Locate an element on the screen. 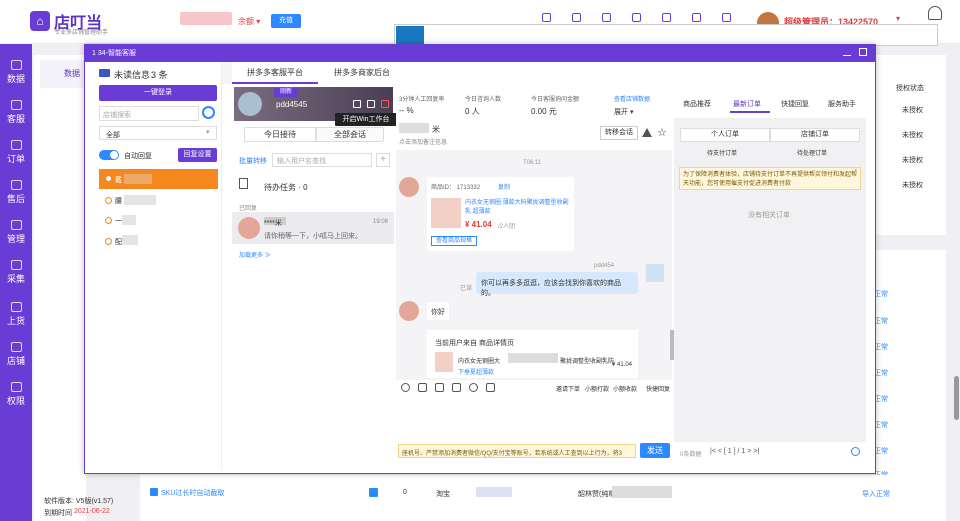  shop-data-link: 查看店铺数据 is located at coordinates (632, 98).